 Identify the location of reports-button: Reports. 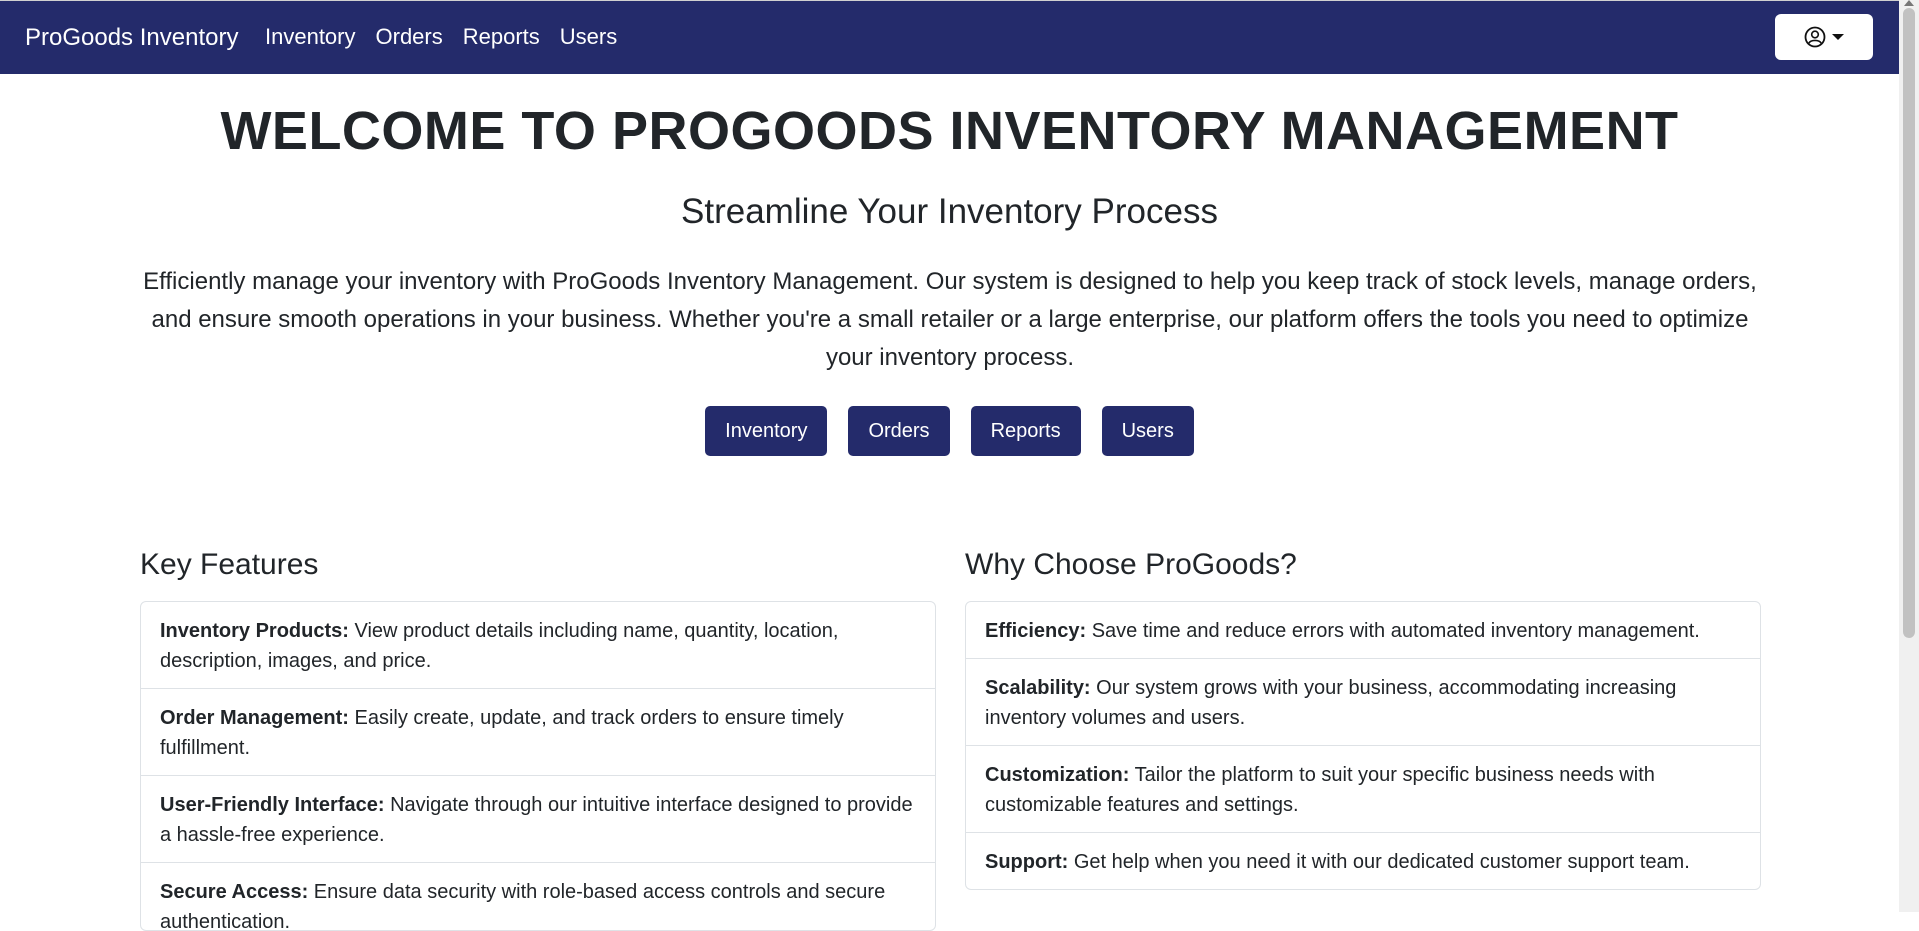
(1025, 431).